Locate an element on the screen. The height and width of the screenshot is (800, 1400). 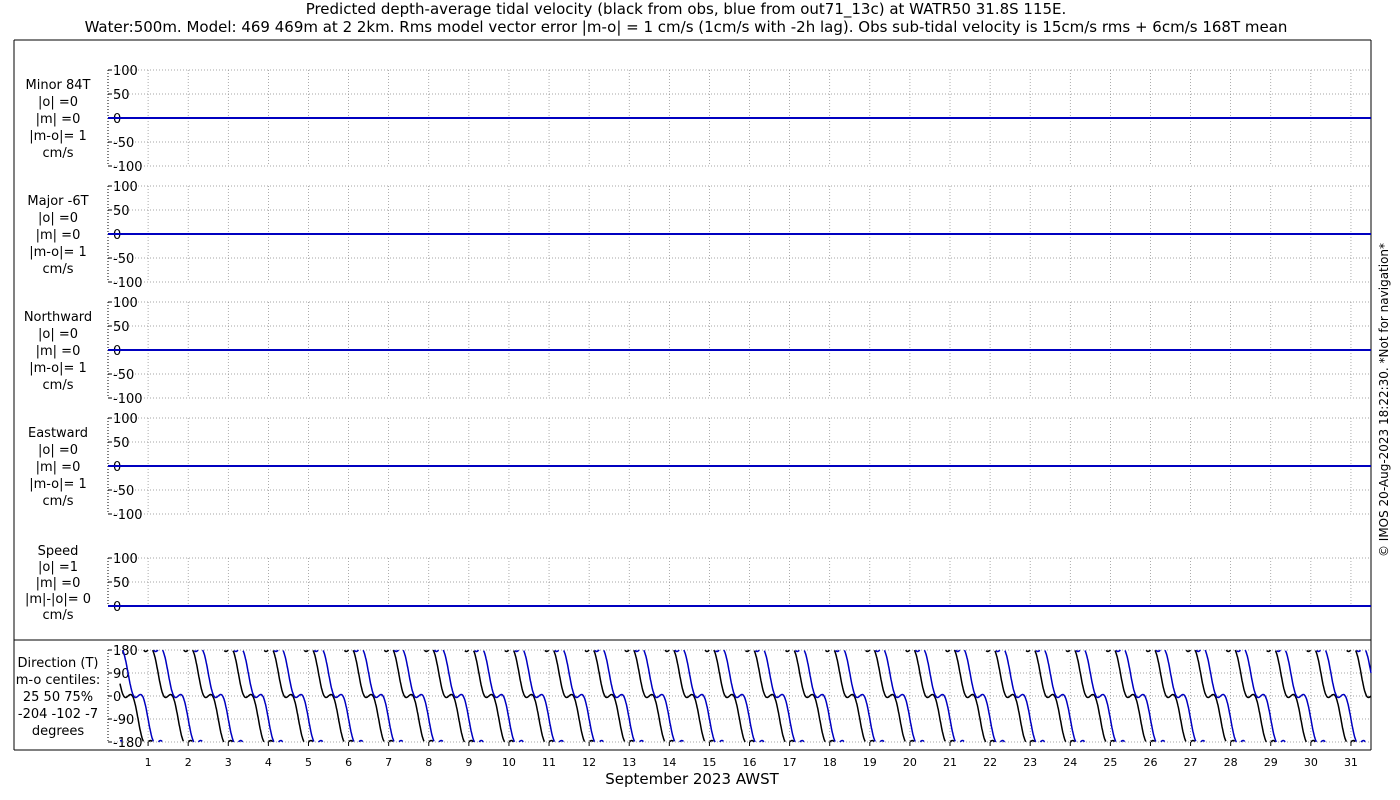
panel-label-line: Direction (T) is located at coordinates (58, 663).